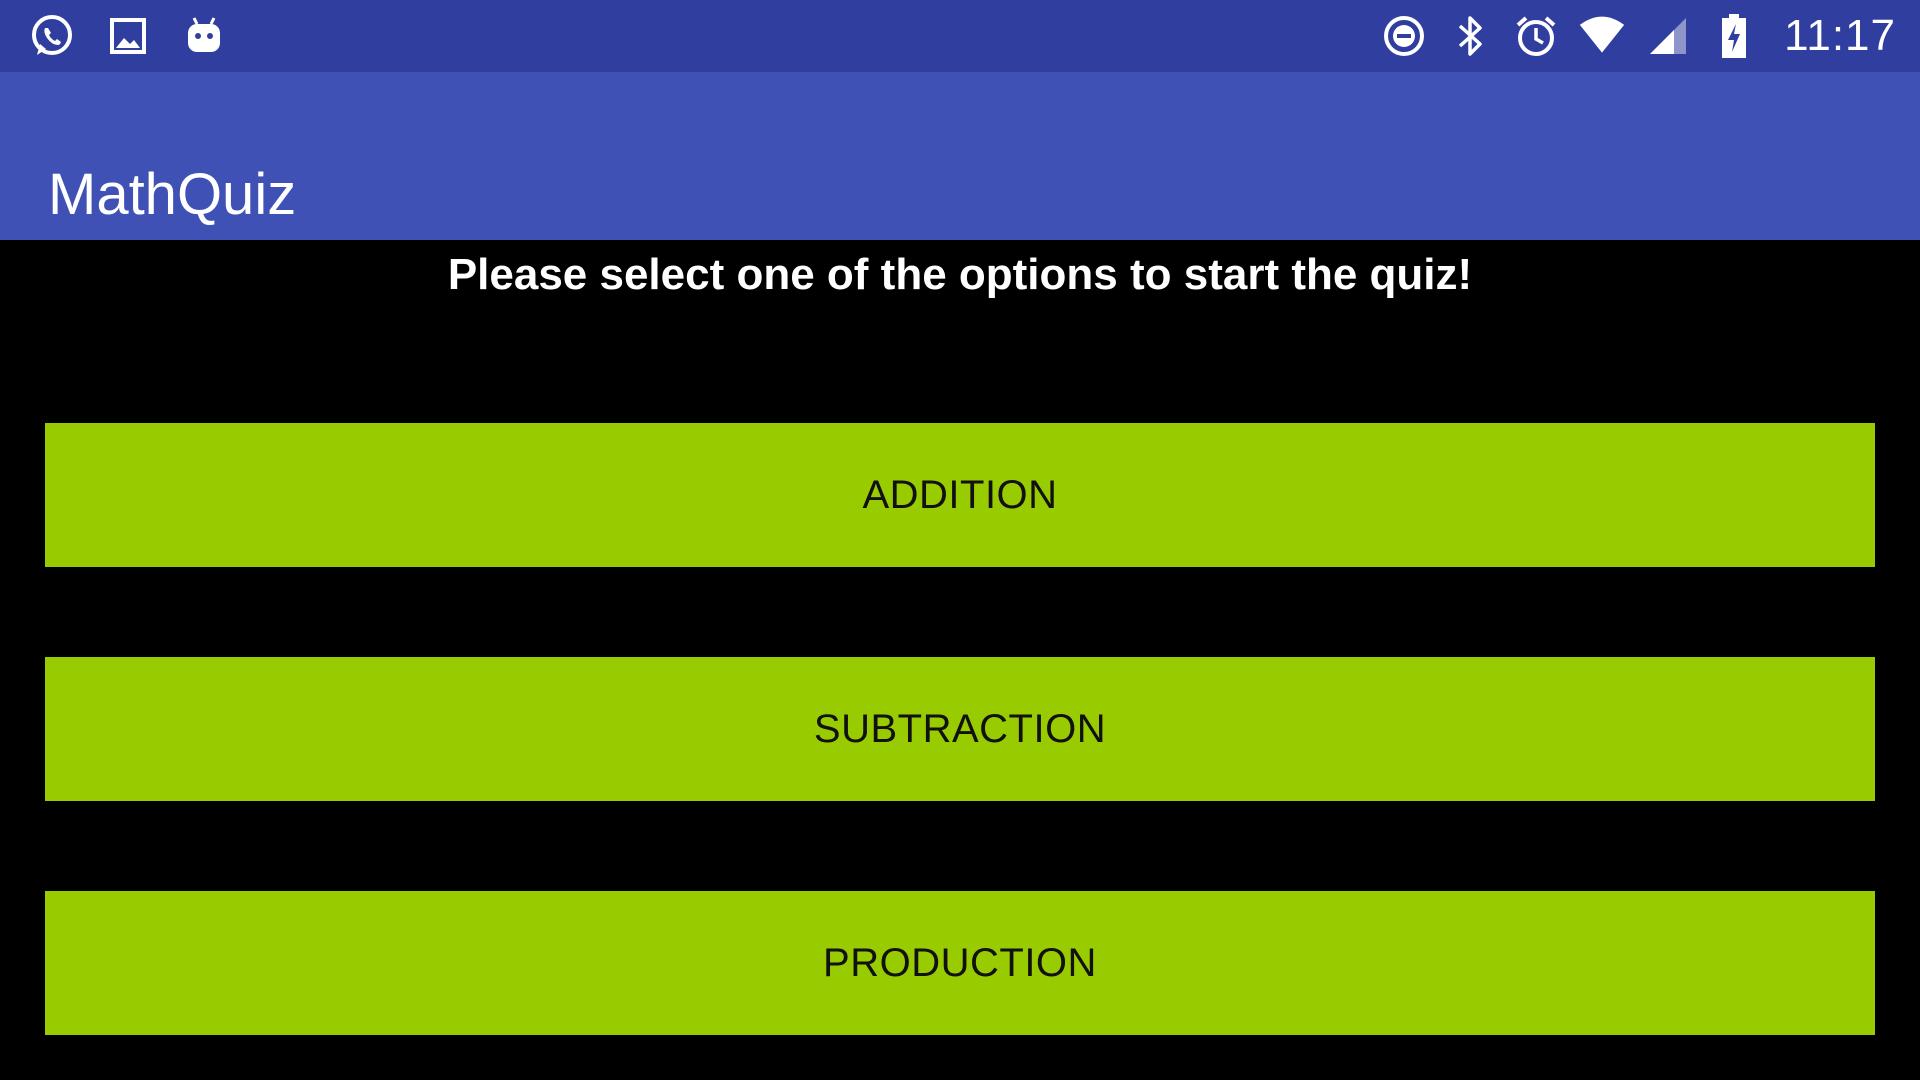  What do you see at coordinates (1840, 35) in the screenshot?
I see `status-clock: 11:17` at bounding box center [1840, 35].